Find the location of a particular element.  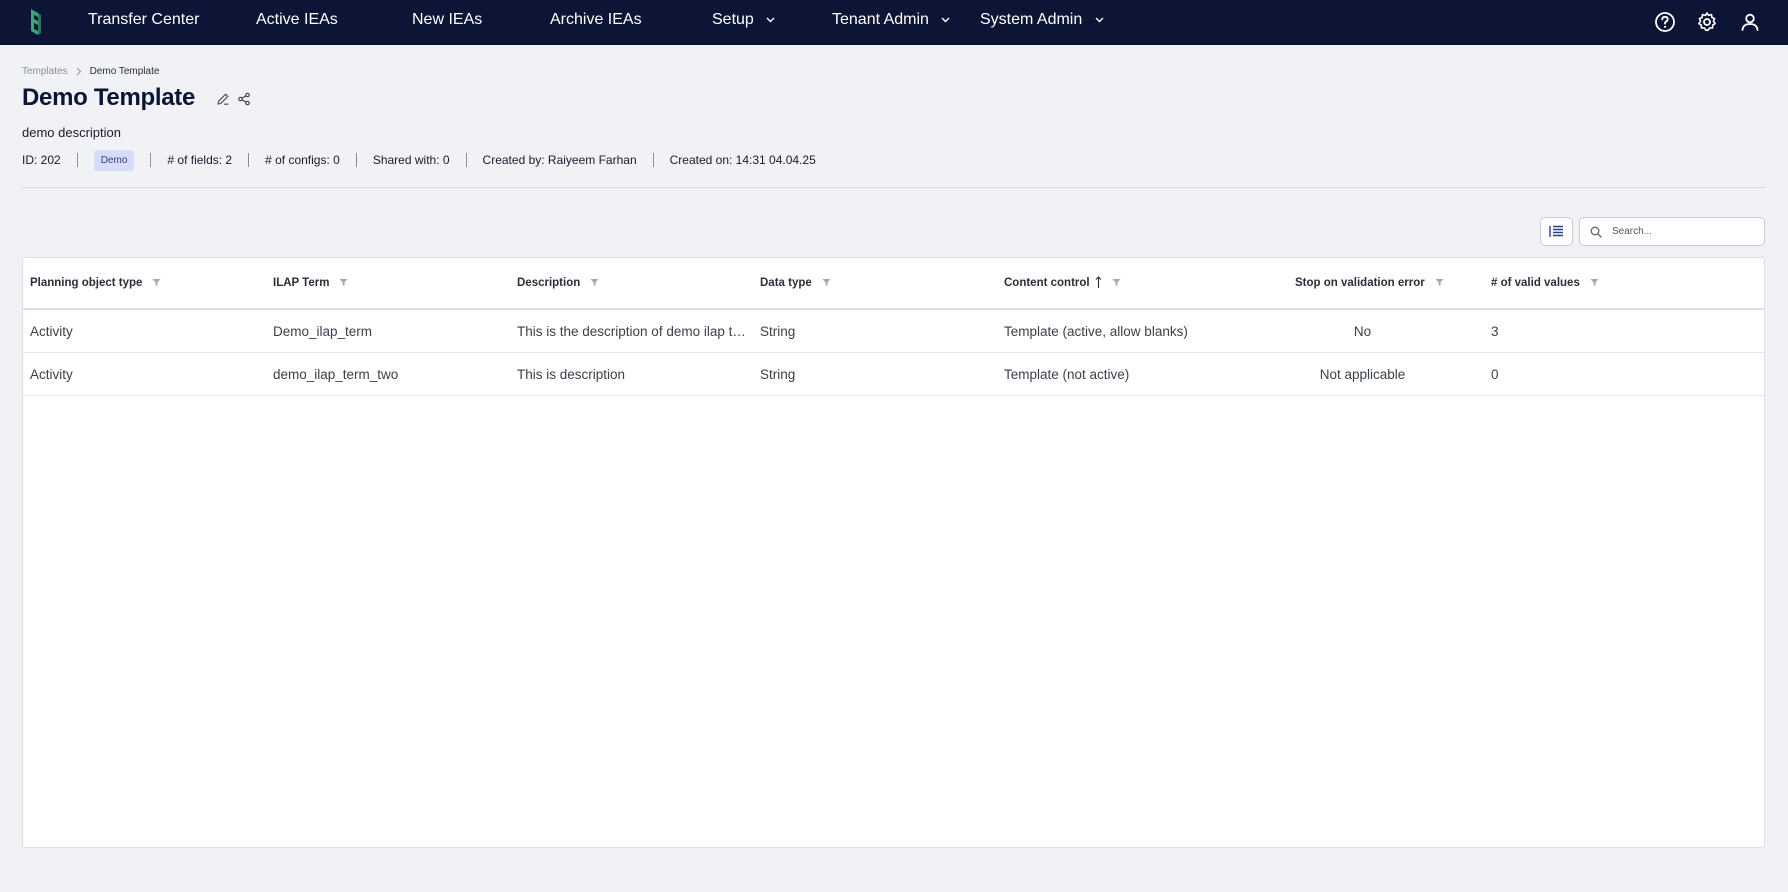

header-divider is located at coordinates (893, 187).